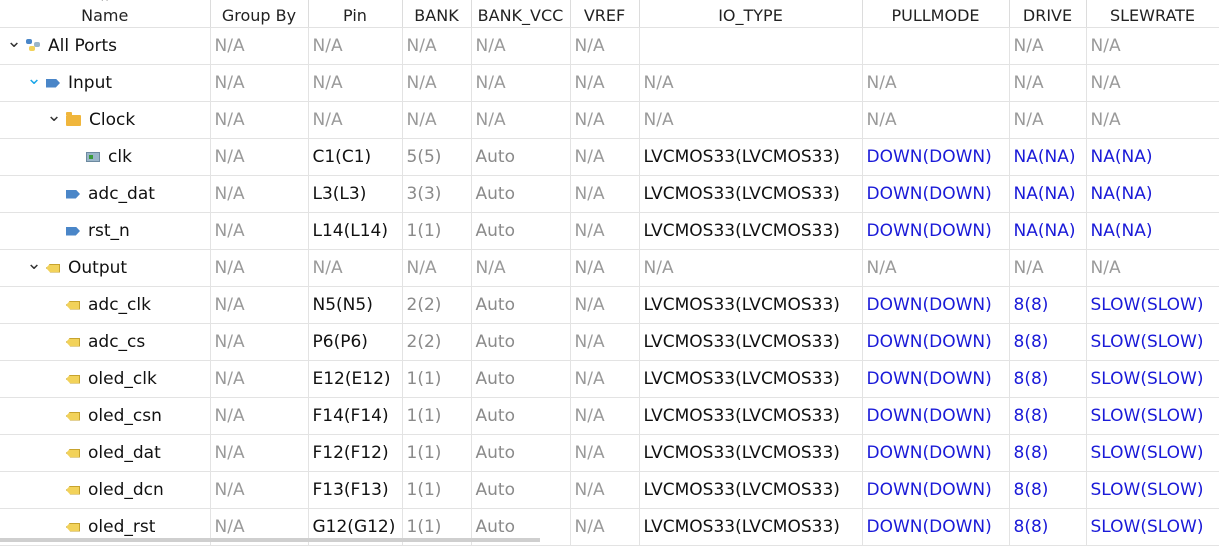 This screenshot has width=1219, height=546. Describe the element at coordinates (1152, 194) in the screenshot. I see `cell-slewrate: NA(NA)` at that location.